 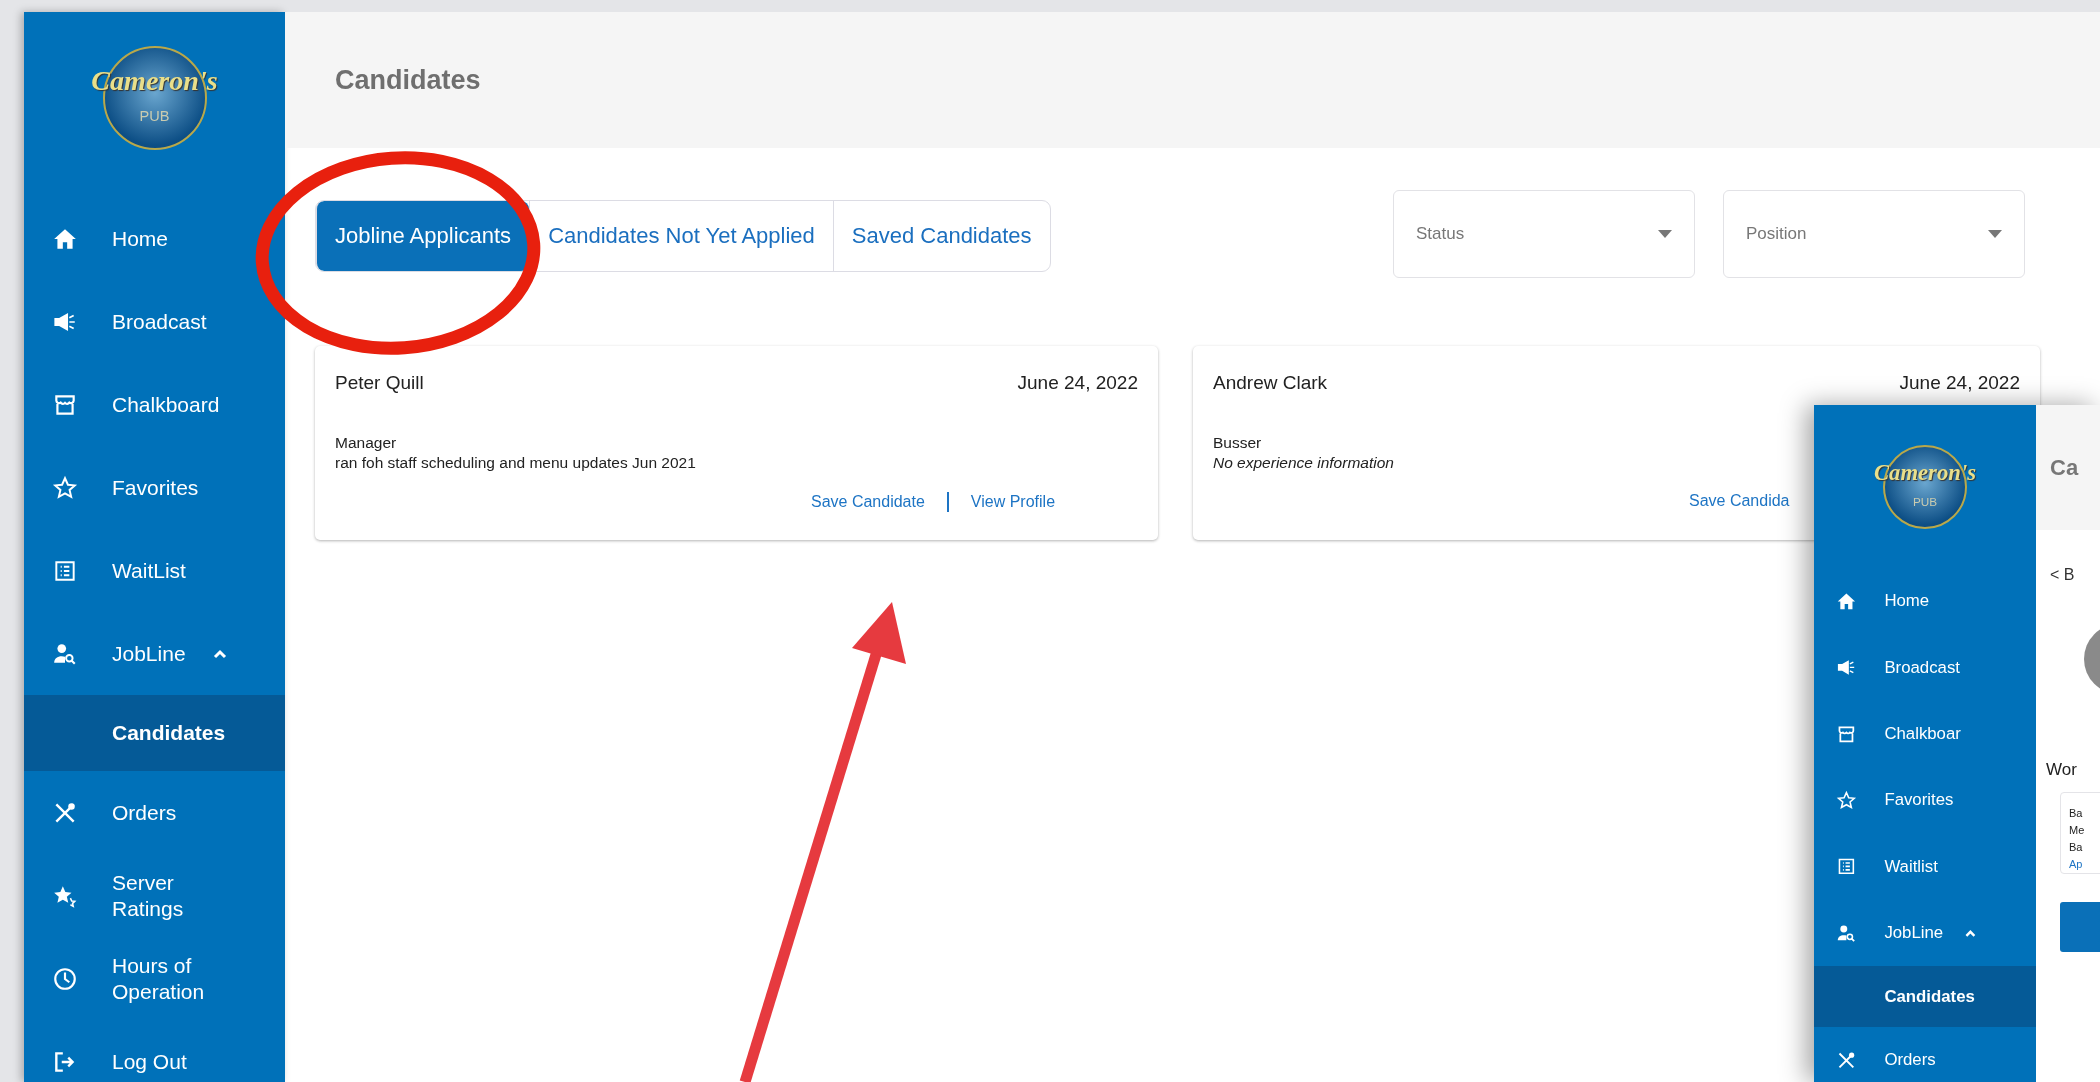 I want to click on card-link: Save Candidate, so click(x=868, y=502).